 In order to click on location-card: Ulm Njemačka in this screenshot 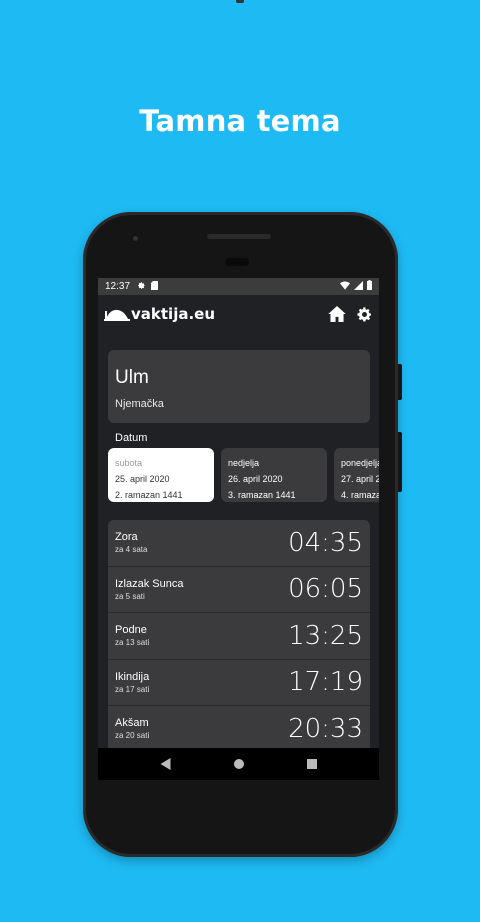, I will do `click(239, 386)`.